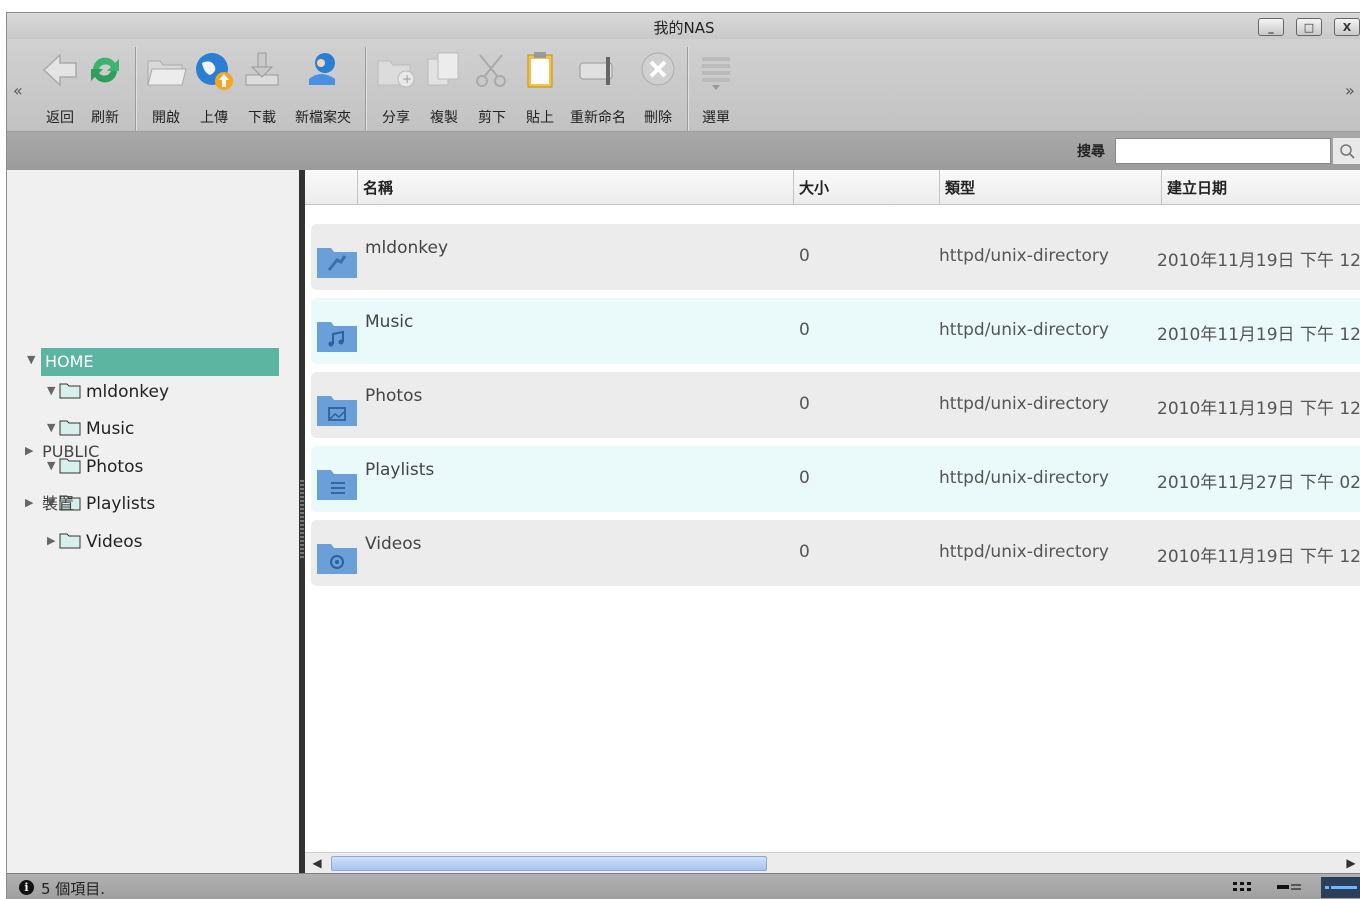 The width and height of the screenshot is (1360, 899). What do you see at coordinates (317, 863) in the screenshot?
I see `scroll-left-button: ◀` at bounding box center [317, 863].